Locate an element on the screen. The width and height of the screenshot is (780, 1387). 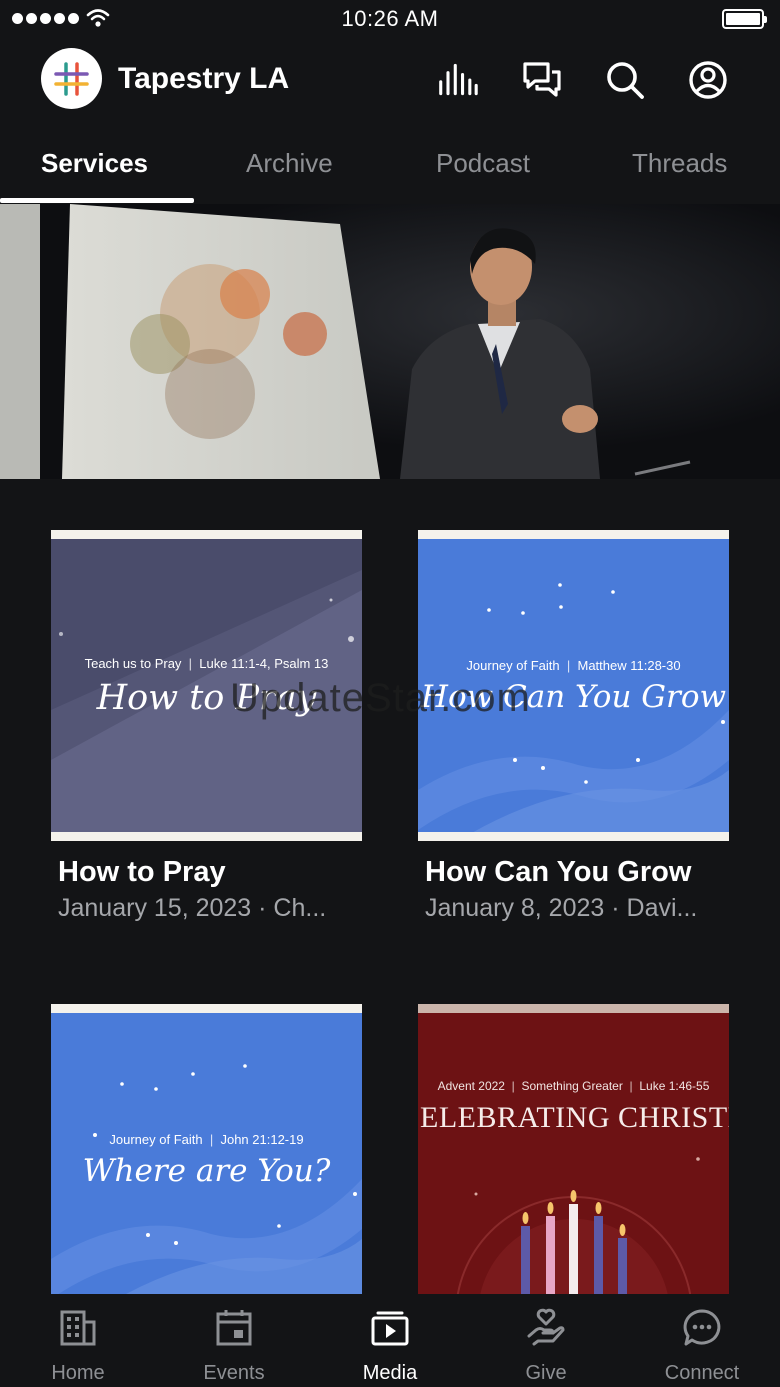
chat-dots-icon is located at coordinates (702, 1327).